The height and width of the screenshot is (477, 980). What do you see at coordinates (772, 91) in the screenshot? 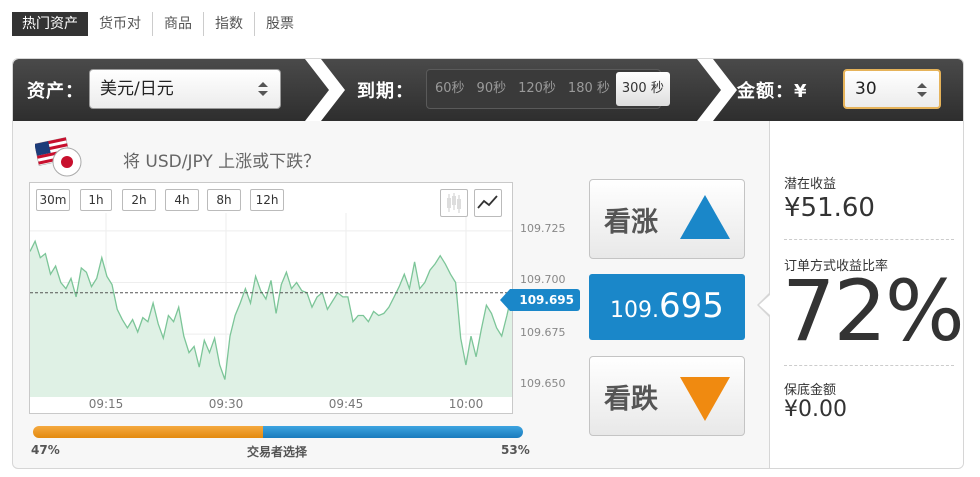
I see `amount-label: 金额：¥` at bounding box center [772, 91].